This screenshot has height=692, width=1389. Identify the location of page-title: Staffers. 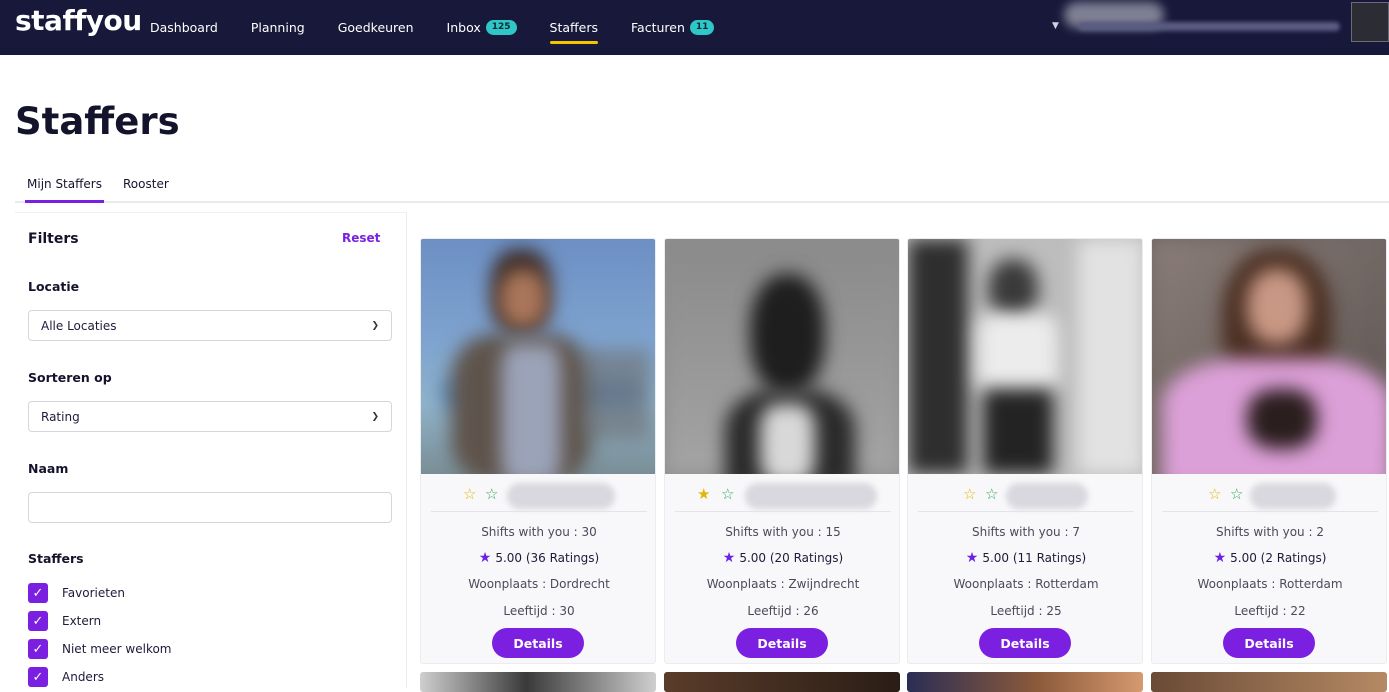
(97, 121).